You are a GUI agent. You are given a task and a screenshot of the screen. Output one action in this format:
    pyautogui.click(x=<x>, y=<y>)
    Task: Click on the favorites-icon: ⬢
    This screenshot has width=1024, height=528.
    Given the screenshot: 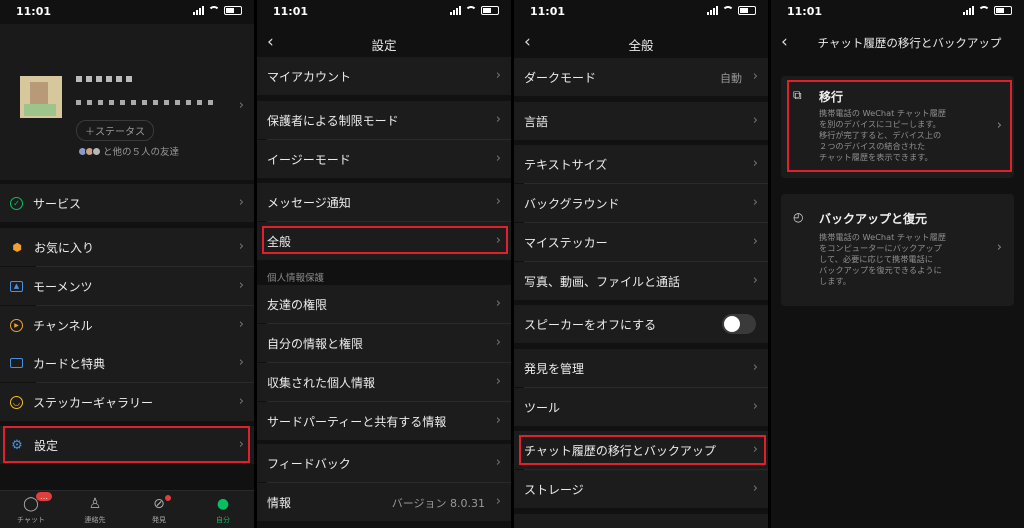 What is the action you would take?
    pyautogui.click(x=17, y=247)
    